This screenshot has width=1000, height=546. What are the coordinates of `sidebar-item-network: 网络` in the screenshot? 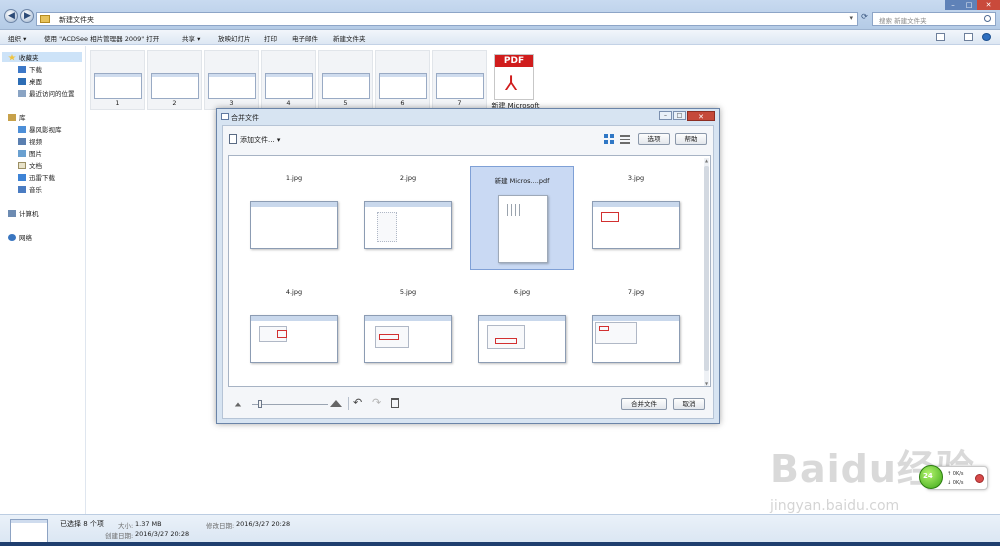 It's located at (20, 237).